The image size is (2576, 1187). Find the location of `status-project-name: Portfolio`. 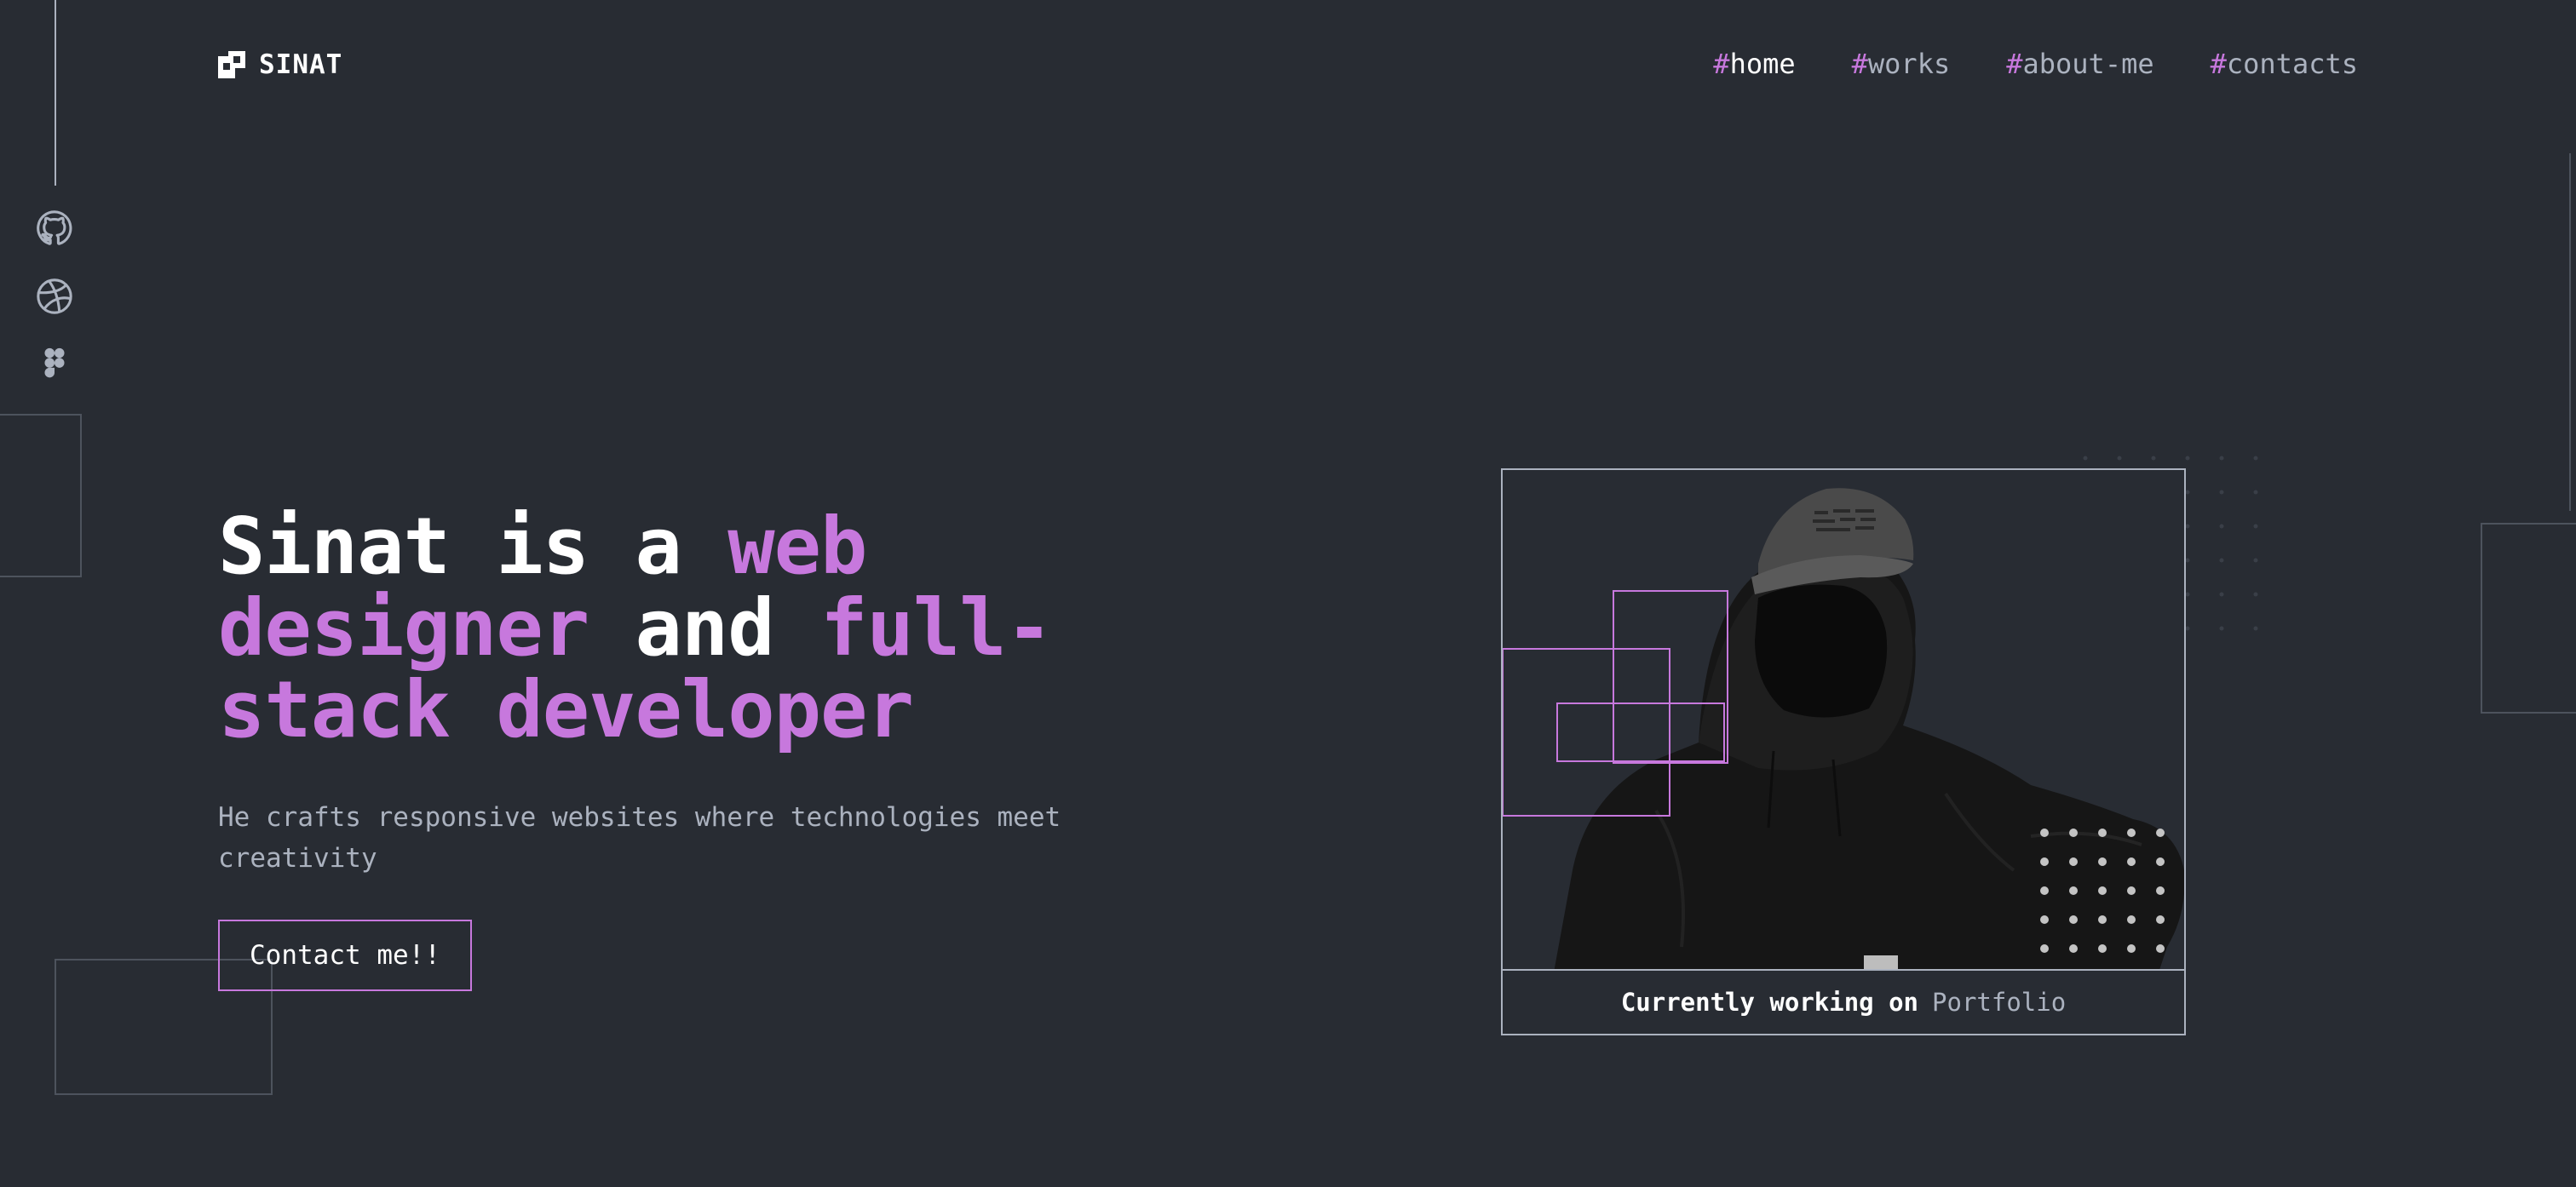

status-project-name: Portfolio is located at coordinates (2000, 1002).